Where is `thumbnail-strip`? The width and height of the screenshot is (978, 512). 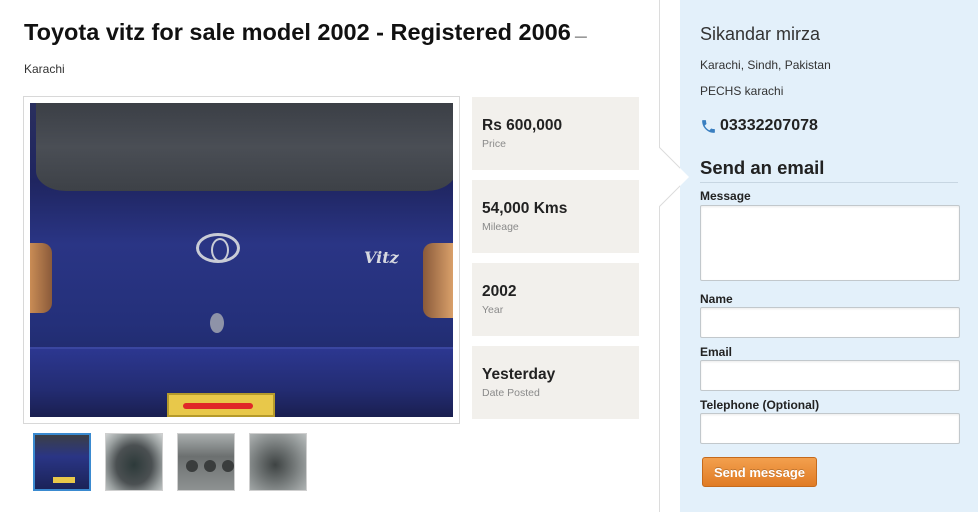
thumbnail-strip is located at coordinates (170, 462).